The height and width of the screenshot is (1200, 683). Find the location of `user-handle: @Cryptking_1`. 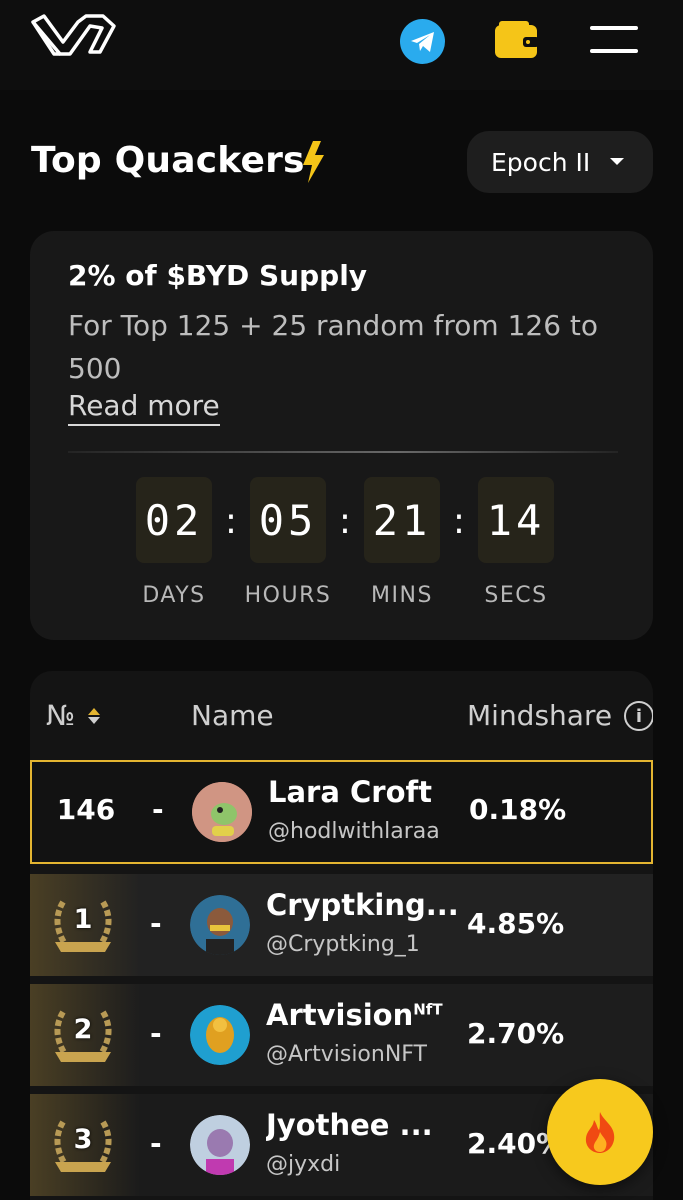

user-handle: @Cryptking_1 is located at coordinates (343, 944).